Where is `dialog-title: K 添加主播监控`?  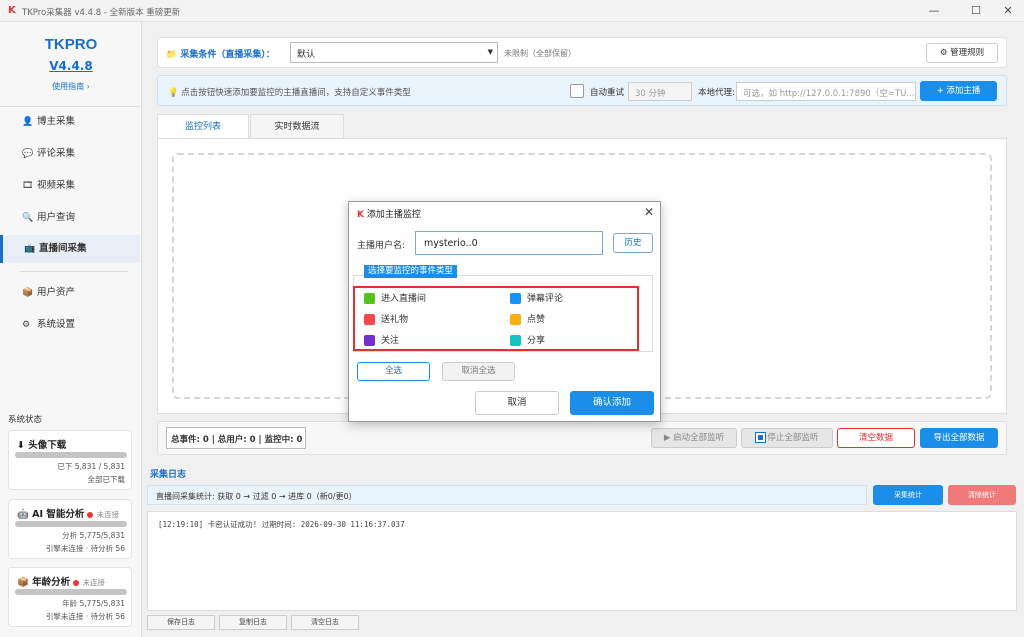
dialog-title: K 添加主播监控 is located at coordinates (389, 215).